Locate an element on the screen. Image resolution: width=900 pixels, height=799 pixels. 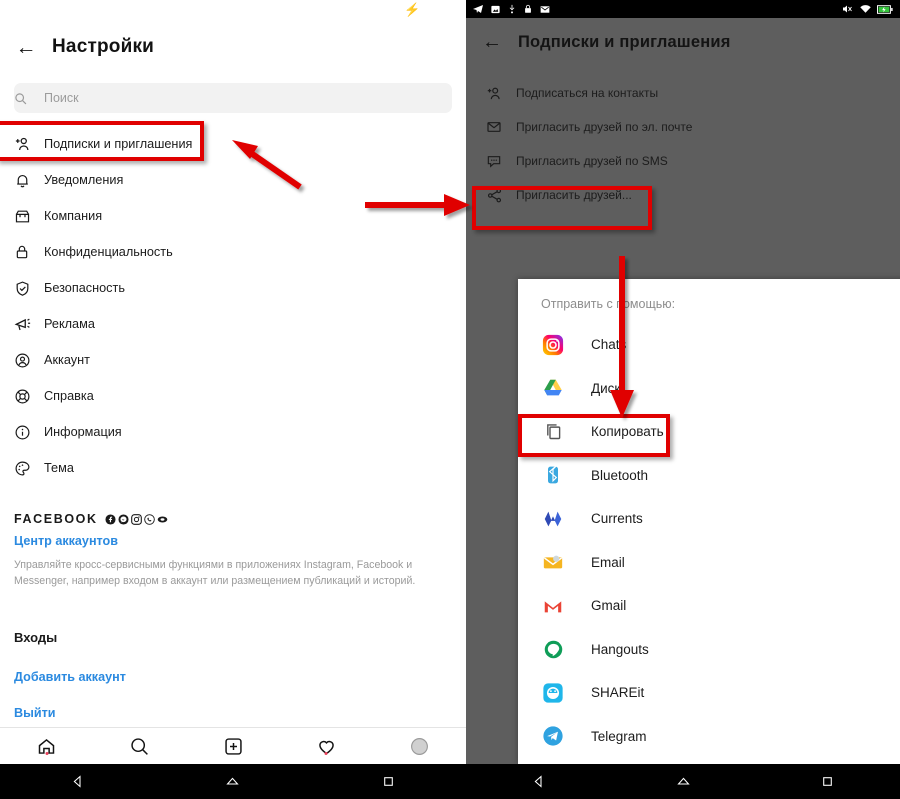
plus-box-icon is located at coordinates (233, 746).